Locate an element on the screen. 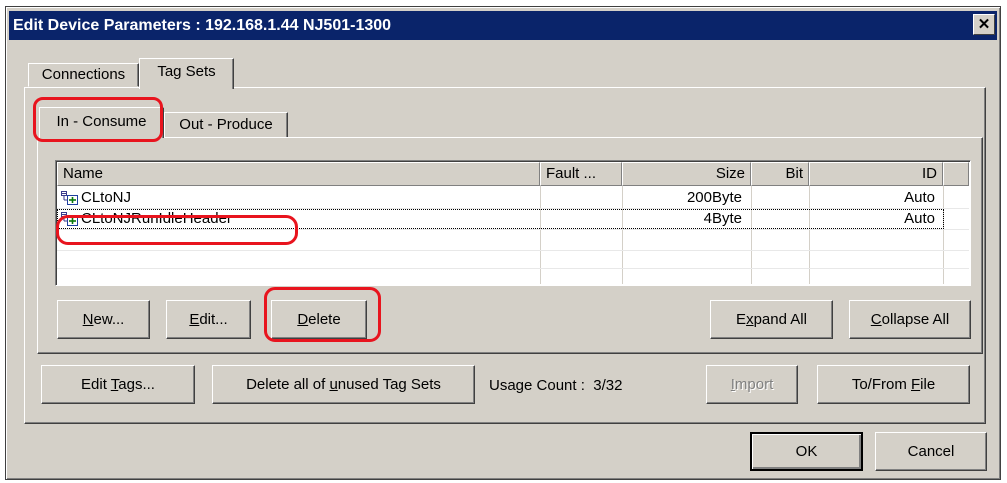  delete-unused-tag-sets-button: Delete all of unused Tag Sets is located at coordinates (343, 384).